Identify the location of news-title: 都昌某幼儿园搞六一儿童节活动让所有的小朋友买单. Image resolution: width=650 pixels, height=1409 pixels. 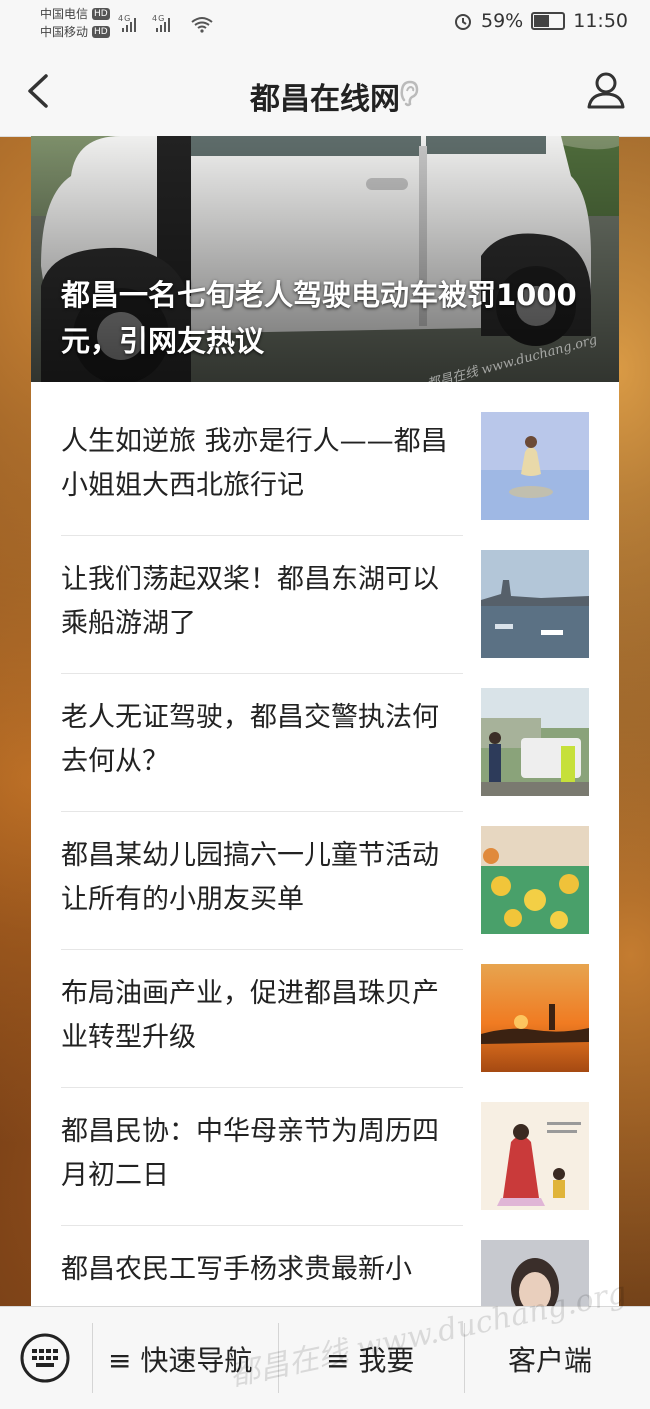
(250, 877).